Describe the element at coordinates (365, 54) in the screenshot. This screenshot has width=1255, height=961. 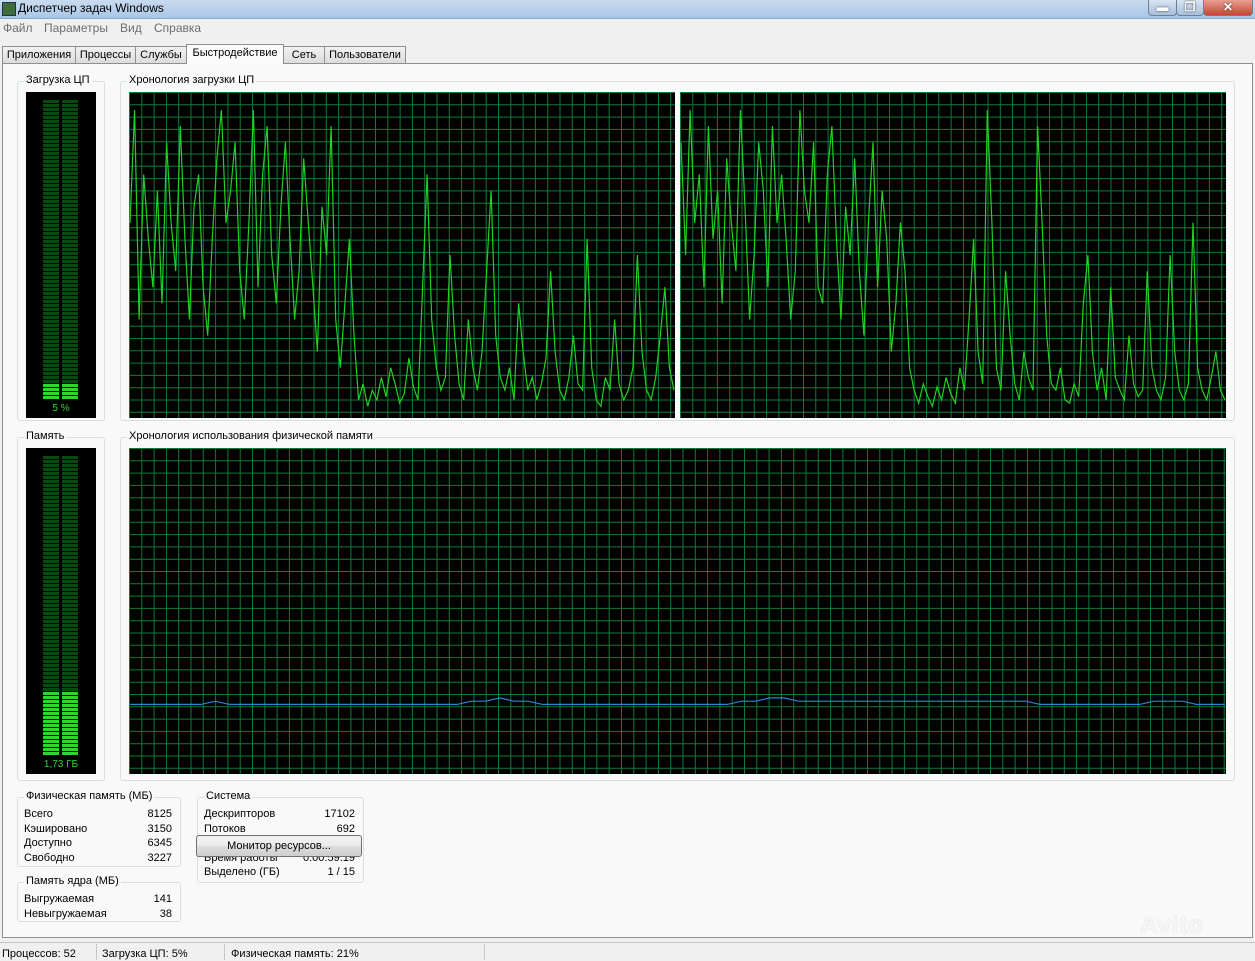
I see `tab-users: Пользователи` at that location.